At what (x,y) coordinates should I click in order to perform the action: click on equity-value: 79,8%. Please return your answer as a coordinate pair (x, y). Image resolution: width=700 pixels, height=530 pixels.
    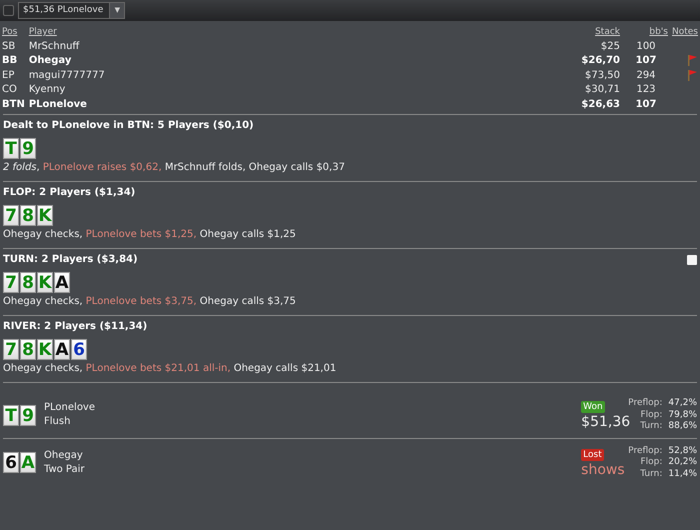
    Looking at the image, I should click on (682, 415).